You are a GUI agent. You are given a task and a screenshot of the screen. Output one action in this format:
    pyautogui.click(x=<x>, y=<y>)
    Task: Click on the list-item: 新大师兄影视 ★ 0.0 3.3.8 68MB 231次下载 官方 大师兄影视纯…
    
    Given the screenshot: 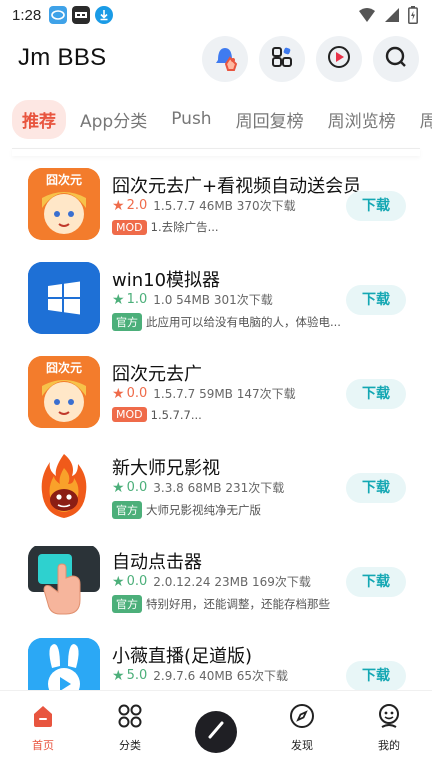 What is the action you would take?
    pyautogui.click(x=216, y=487)
    